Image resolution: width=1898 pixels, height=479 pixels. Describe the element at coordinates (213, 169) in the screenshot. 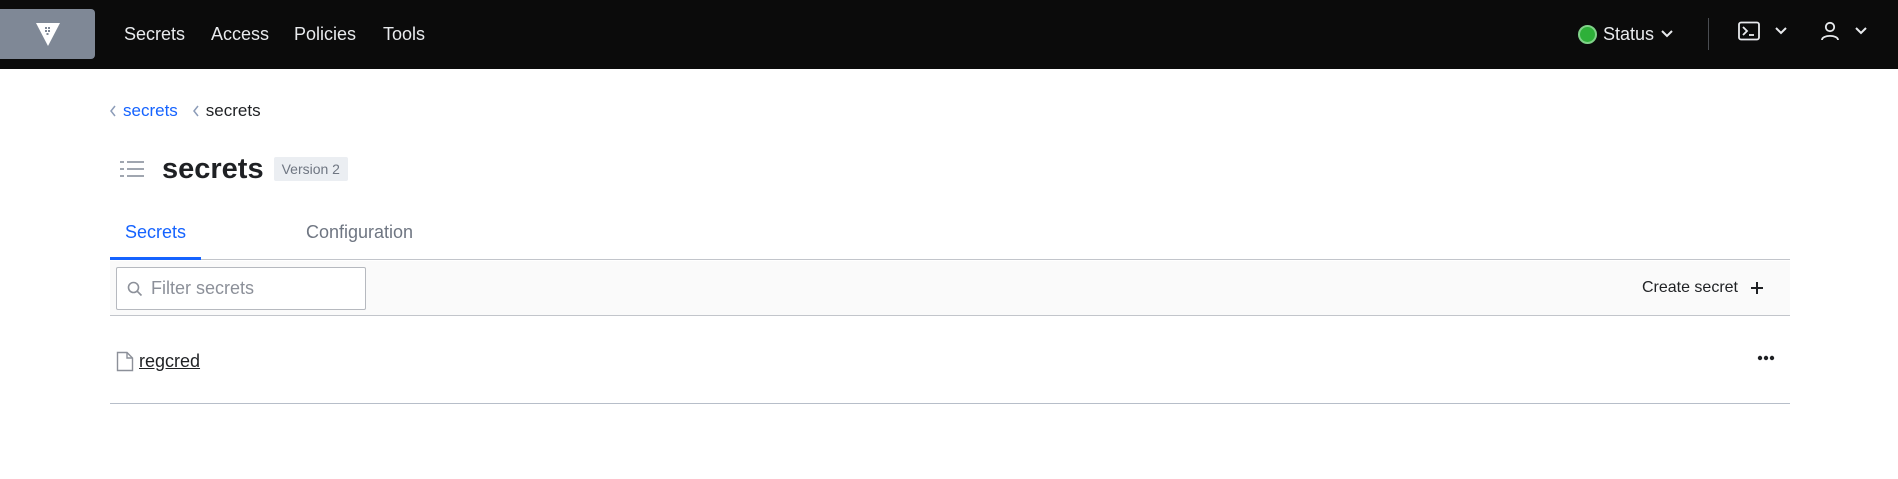

I see `page-title: secrets` at that location.